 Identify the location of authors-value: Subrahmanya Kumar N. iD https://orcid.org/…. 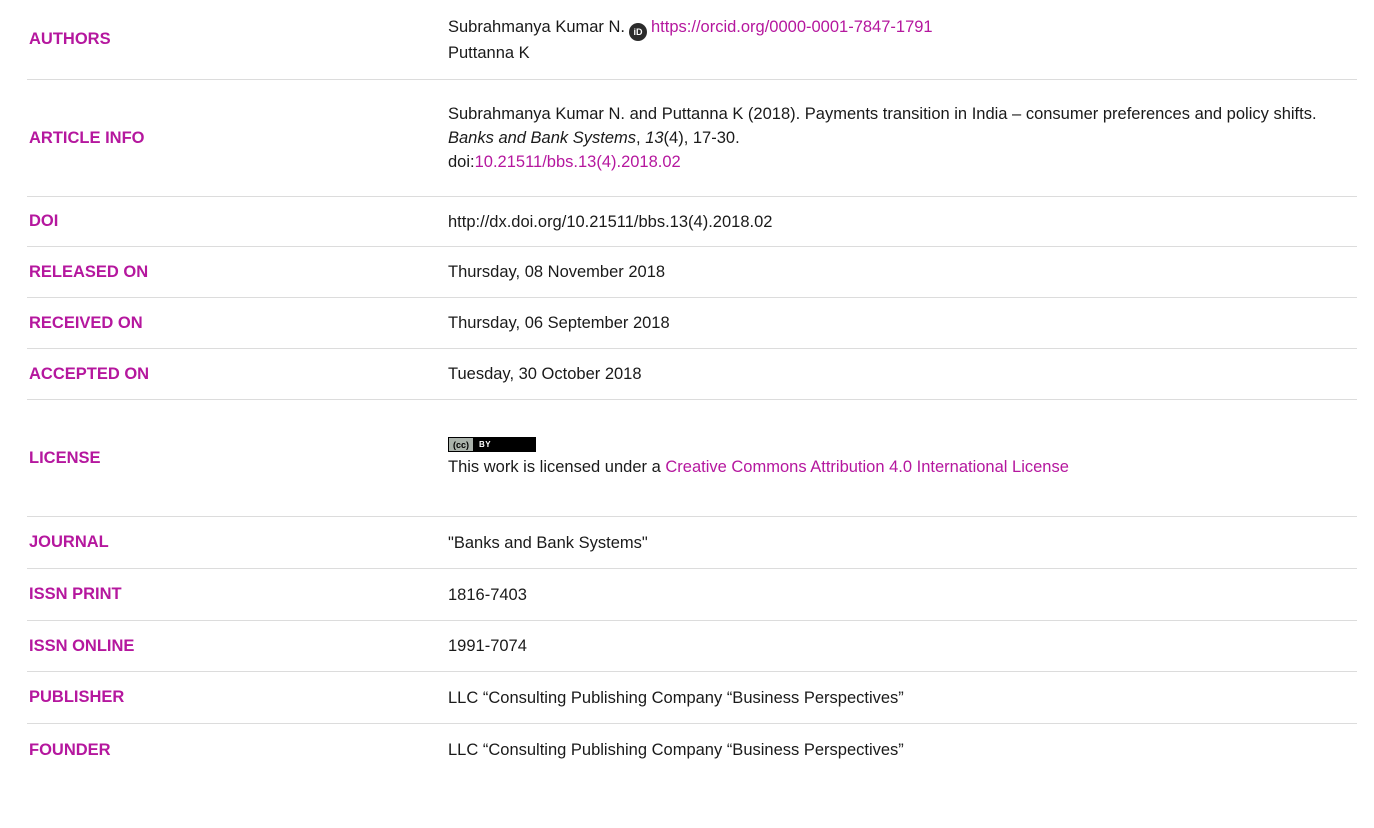
(902, 39).